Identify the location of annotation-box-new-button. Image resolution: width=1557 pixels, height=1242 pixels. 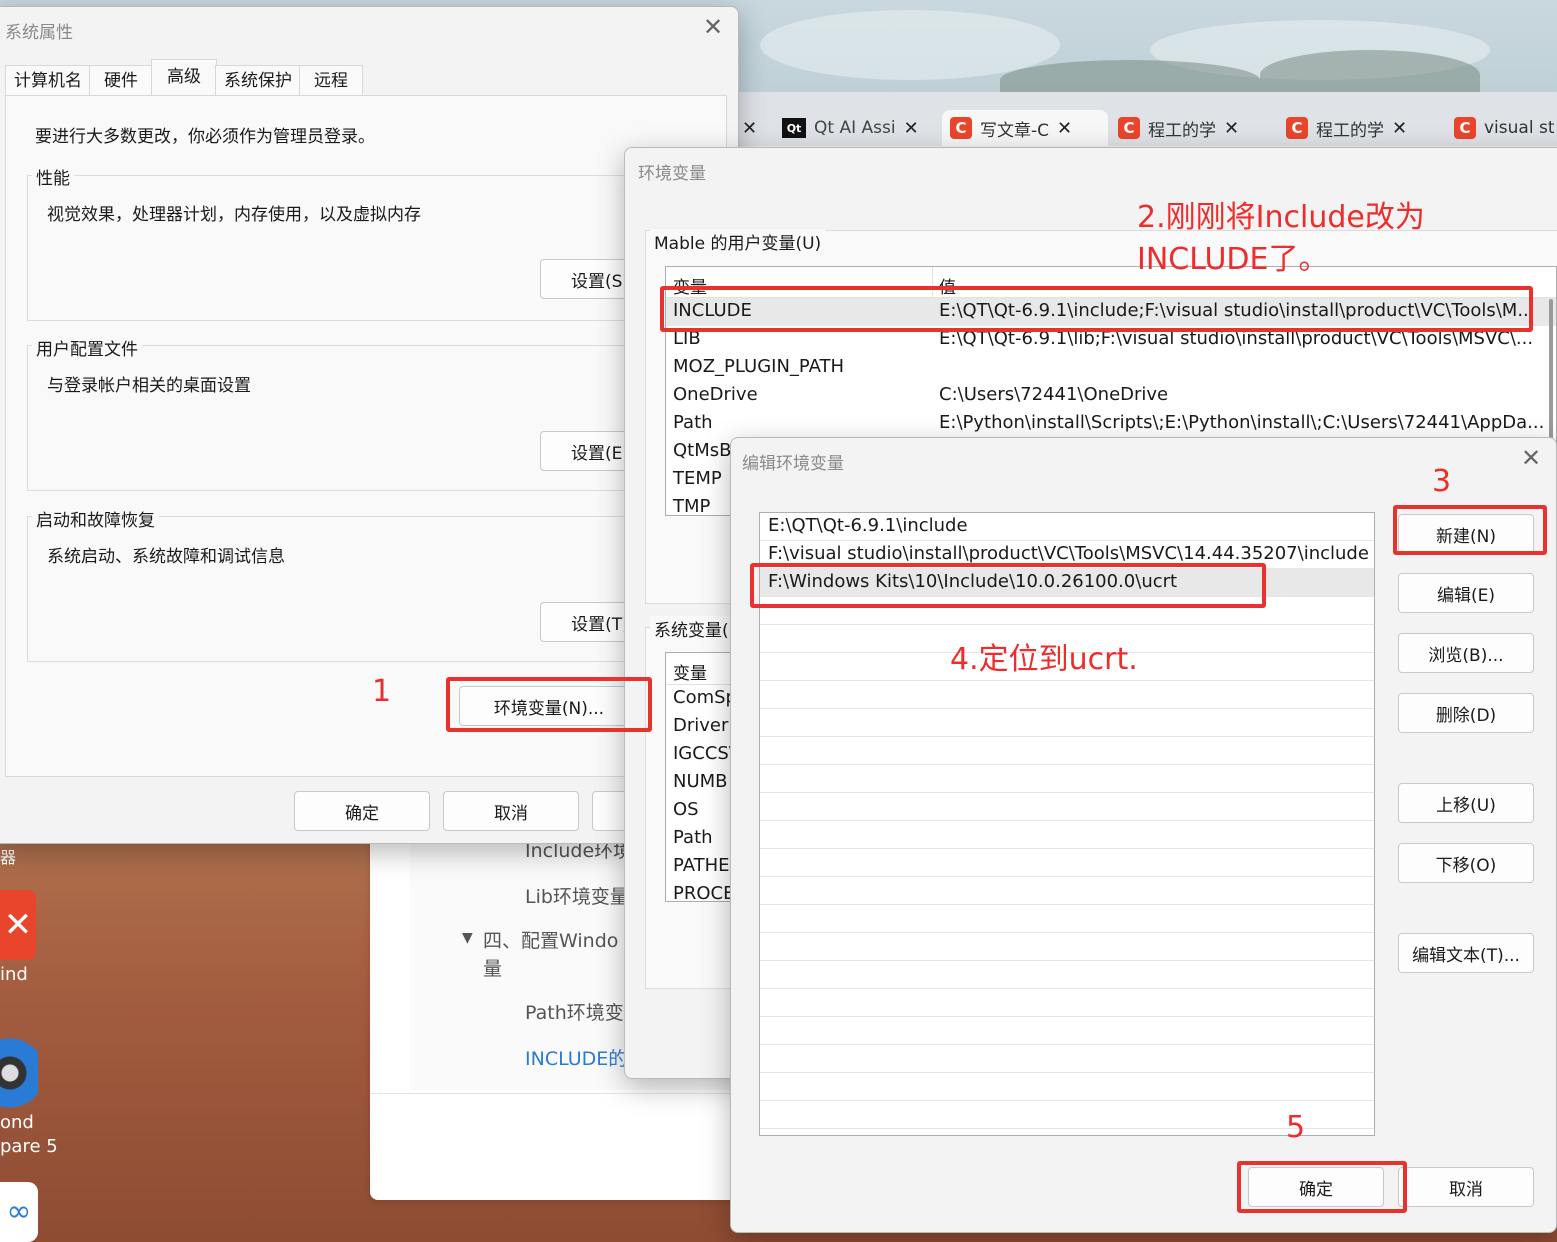
(1470, 530).